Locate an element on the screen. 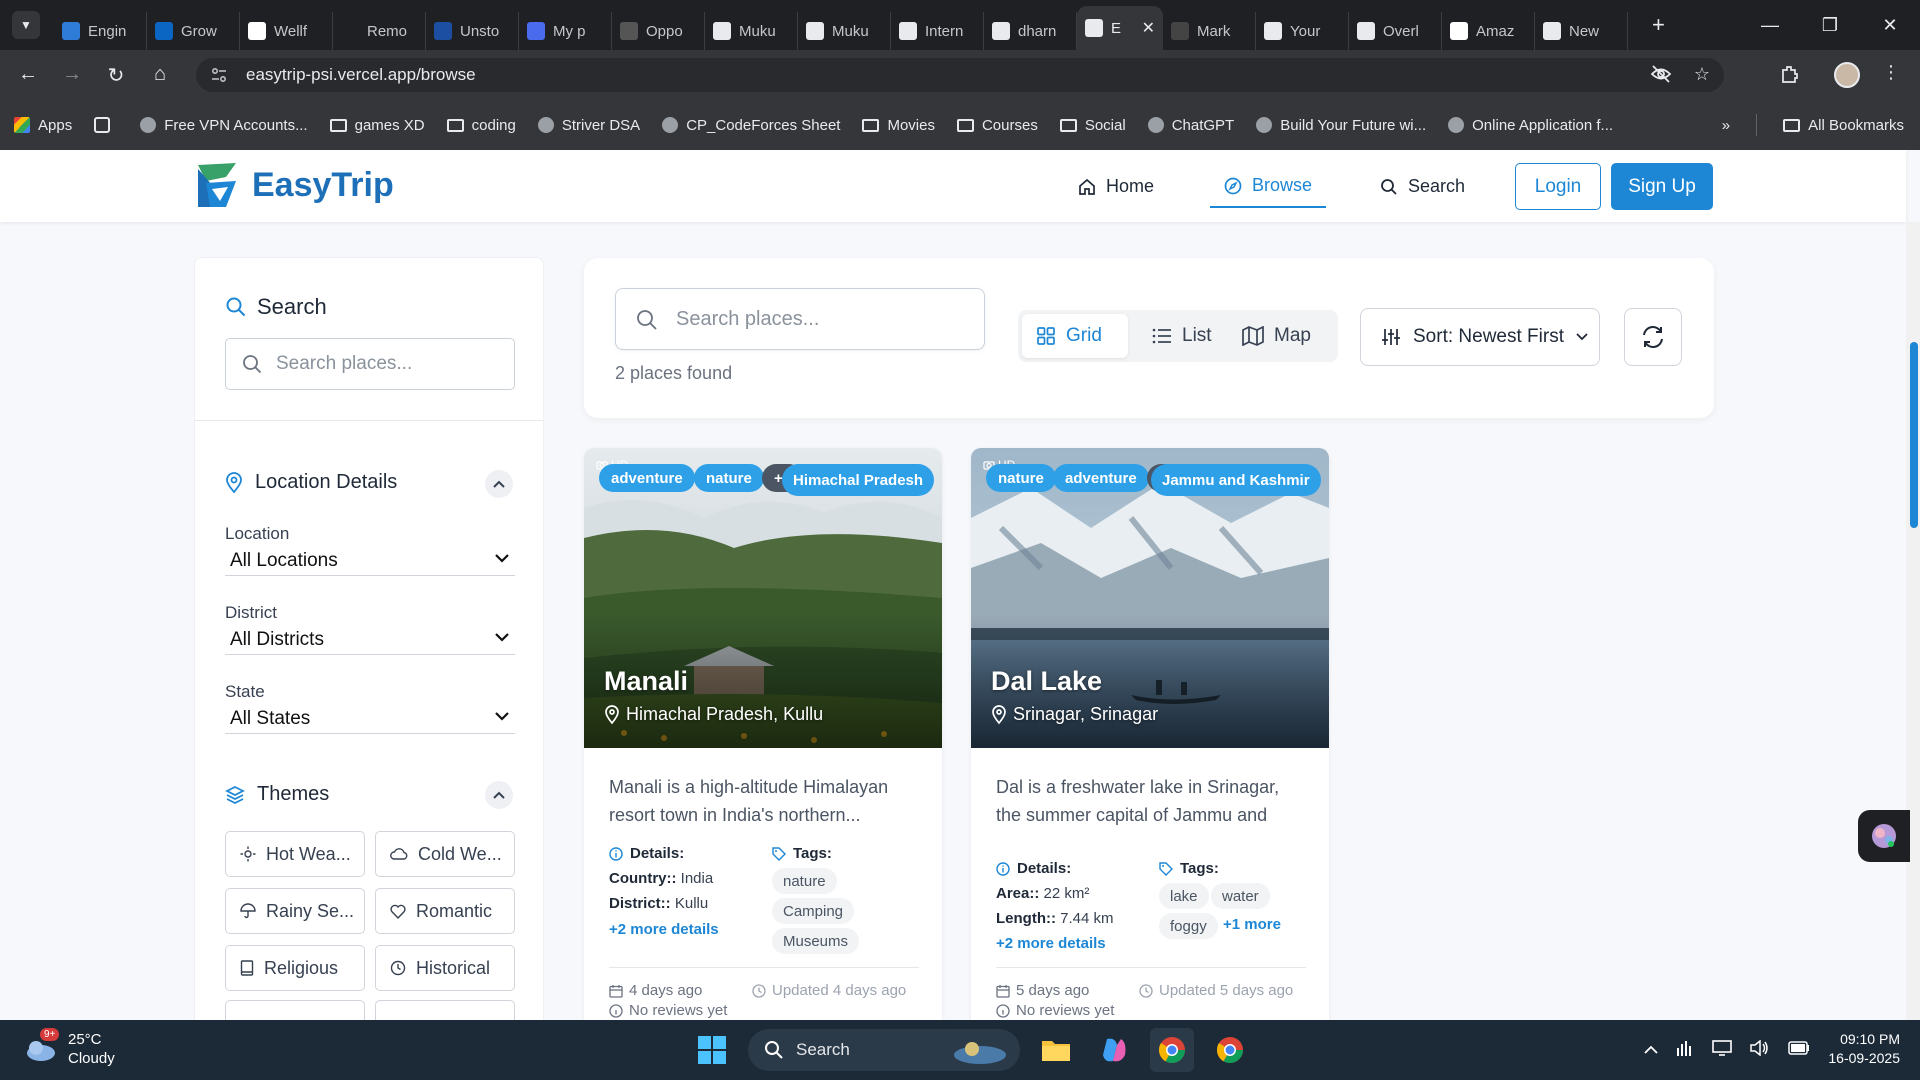 The height and width of the screenshot is (1080, 1920). sort-dropdown: Sort: Newest First is located at coordinates (1480, 337).